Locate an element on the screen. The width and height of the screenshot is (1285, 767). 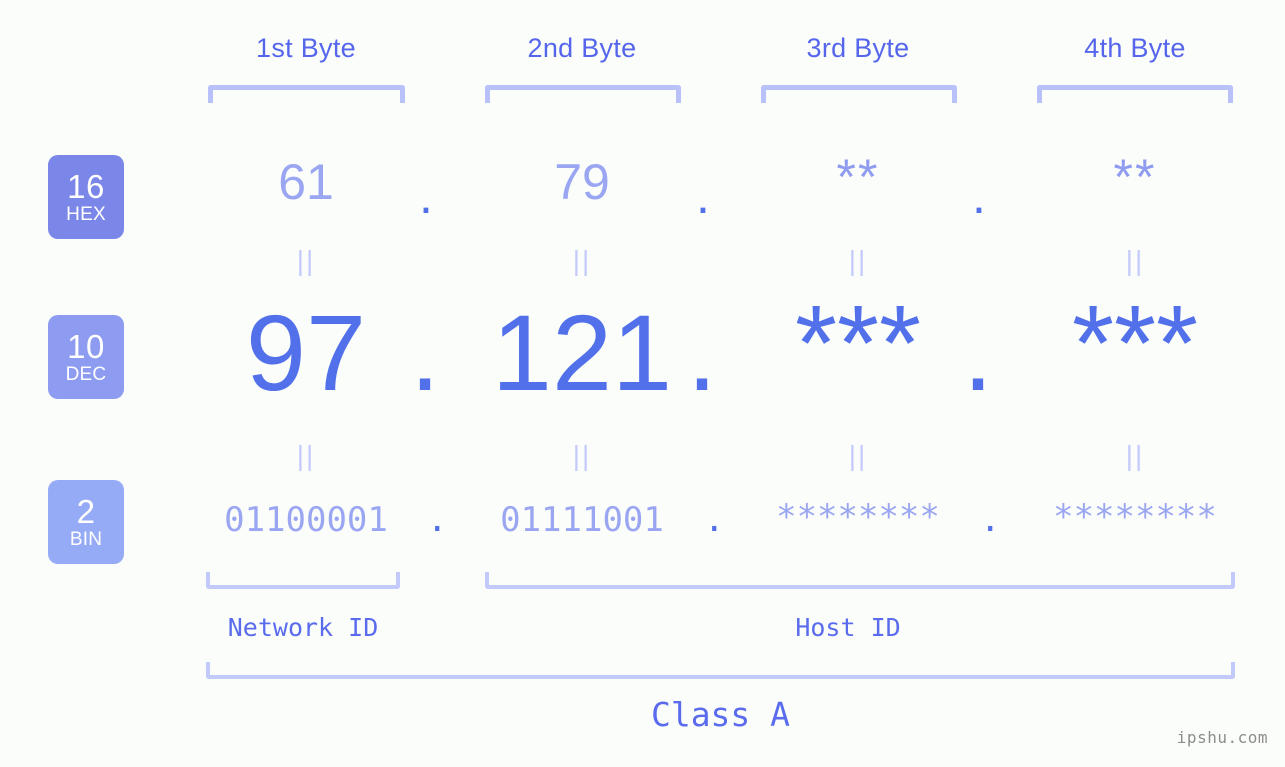
class-bracket is located at coordinates (720, 670).